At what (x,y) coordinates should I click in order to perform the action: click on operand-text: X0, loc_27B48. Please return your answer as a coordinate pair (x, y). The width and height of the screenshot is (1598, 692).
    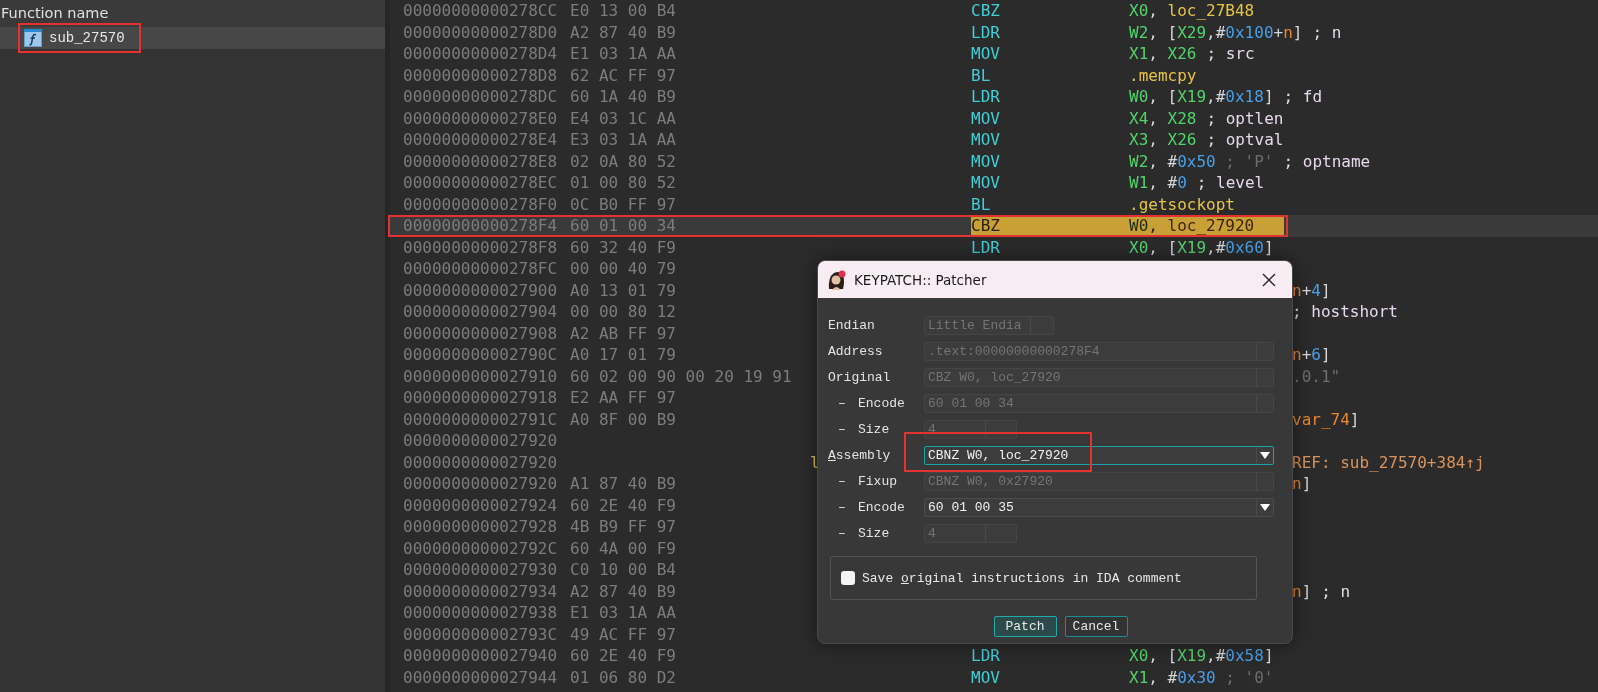
    Looking at the image, I should click on (1192, 11).